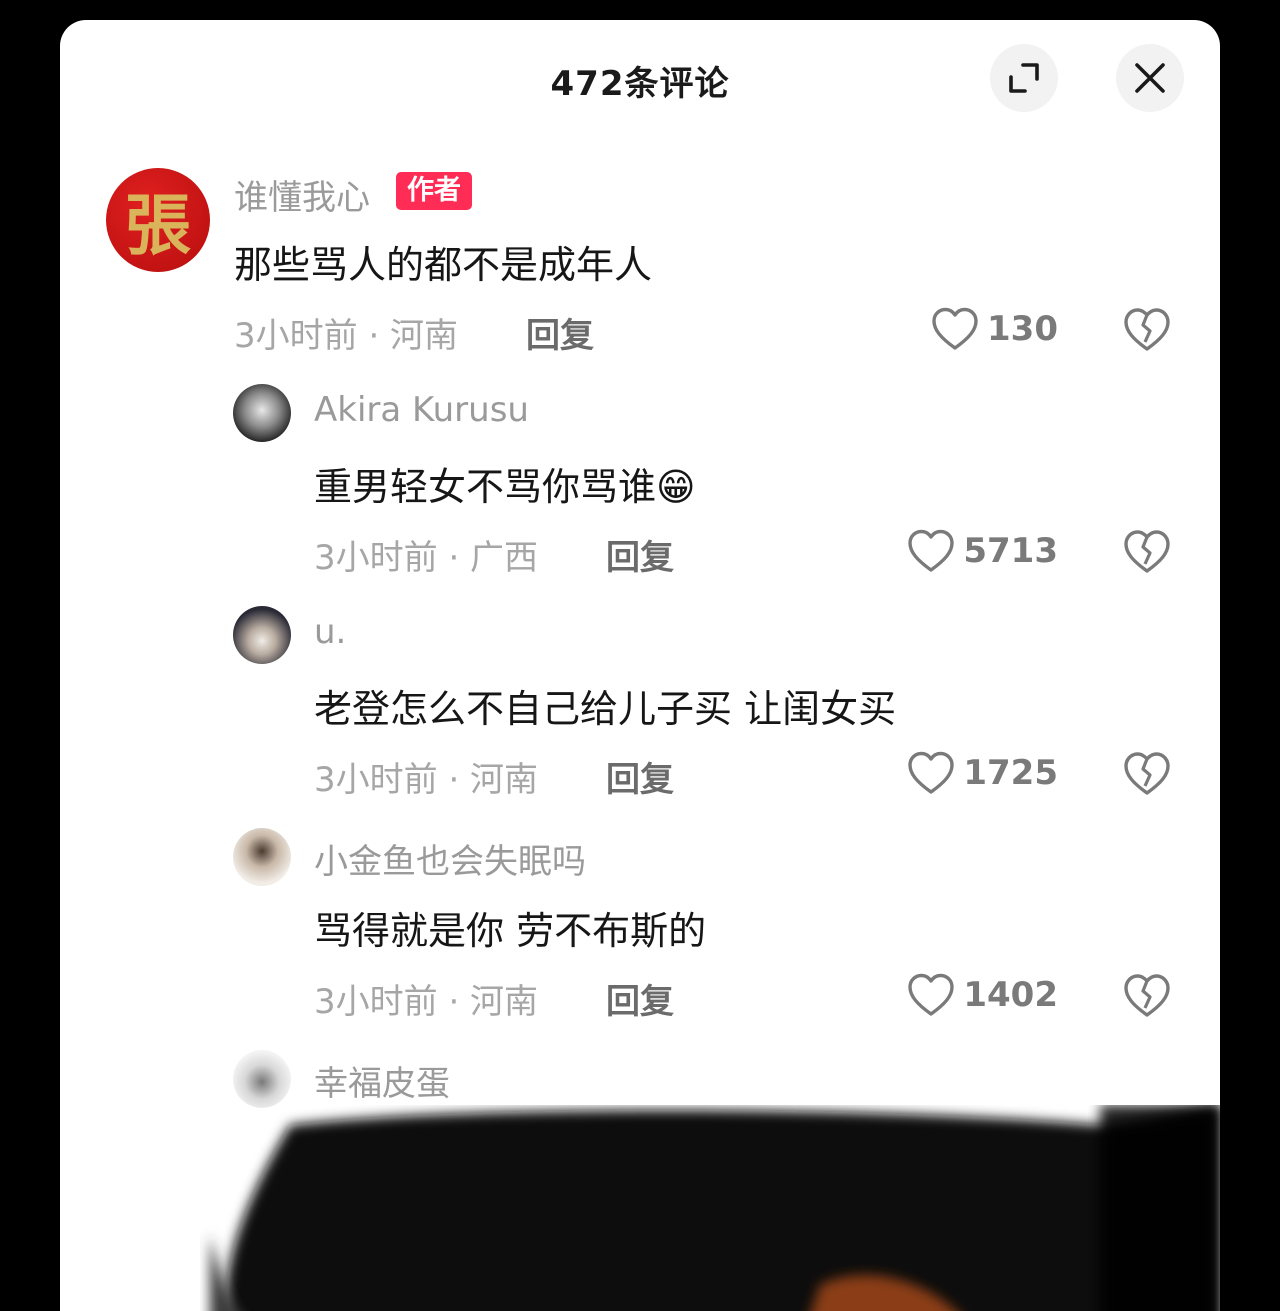  I want to click on comment-item: 小金鱼也会失眠吗 骂得就是你 劳不布斯的 3小时前 · 河南 回复 1402, so click(640, 926).